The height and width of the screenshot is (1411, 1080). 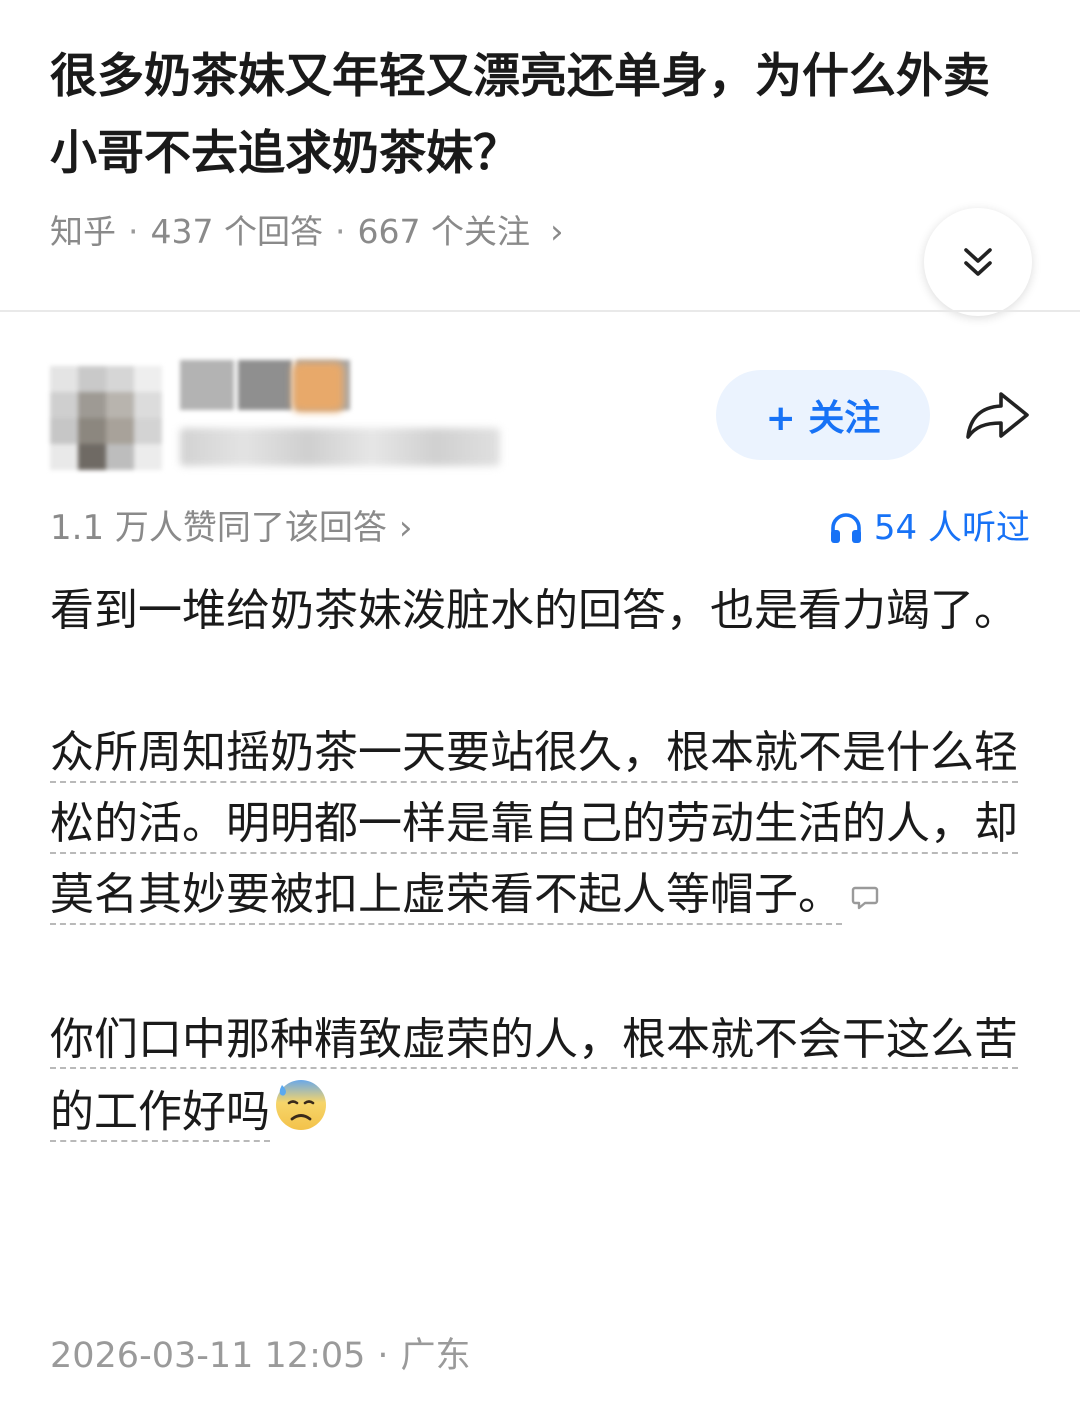 I want to click on answers-count: 437 个回答, so click(x=236, y=231).